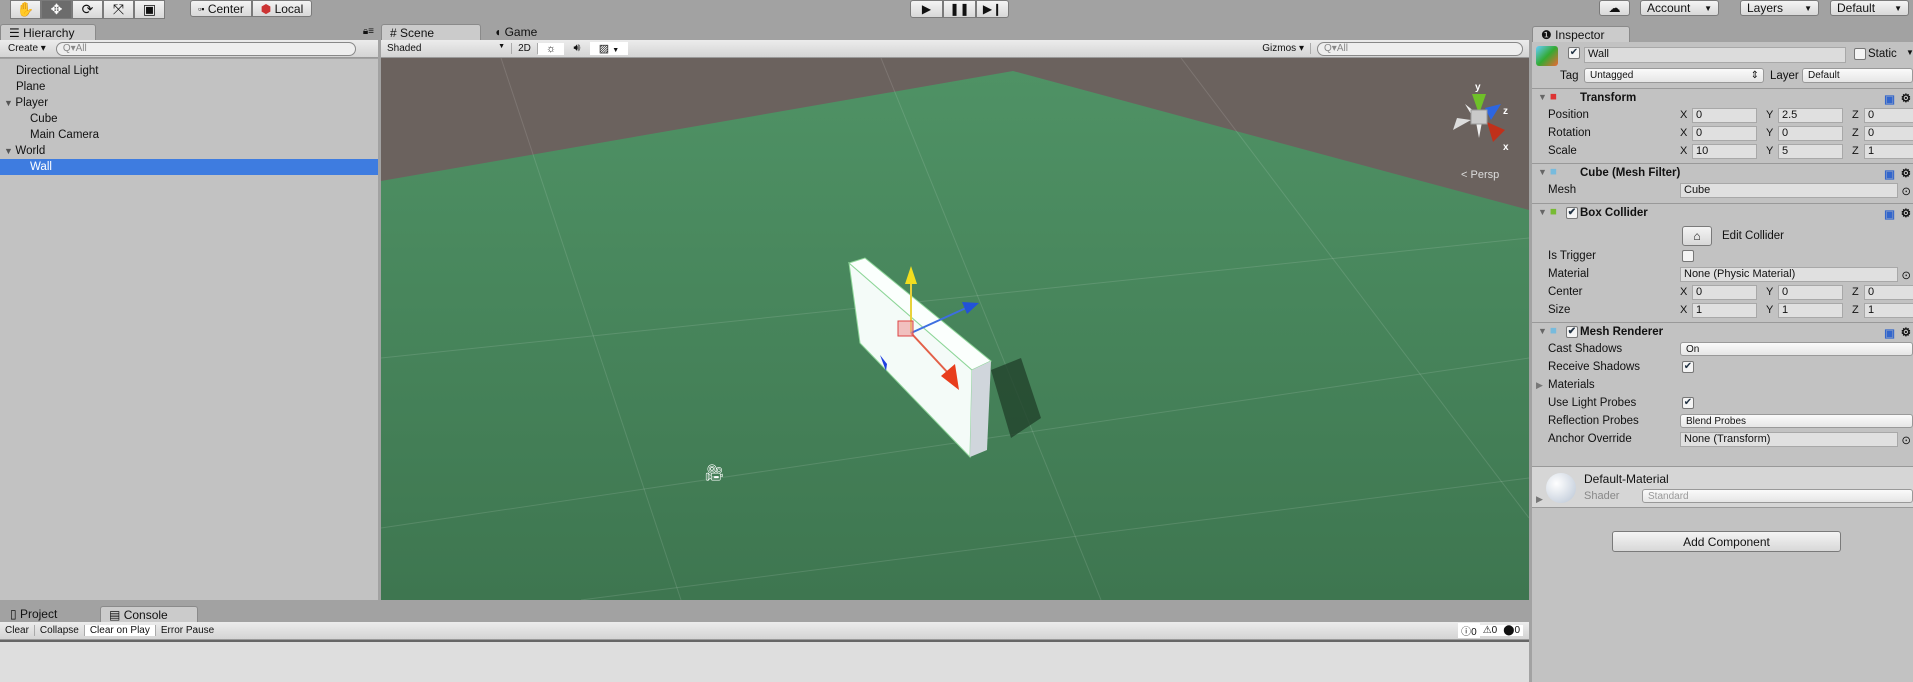 Image resolution: width=1913 pixels, height=682 pixels. Describe the element at coordinates (1888, 292) in the screenshot. I see `center-z-field: 0` at that location.